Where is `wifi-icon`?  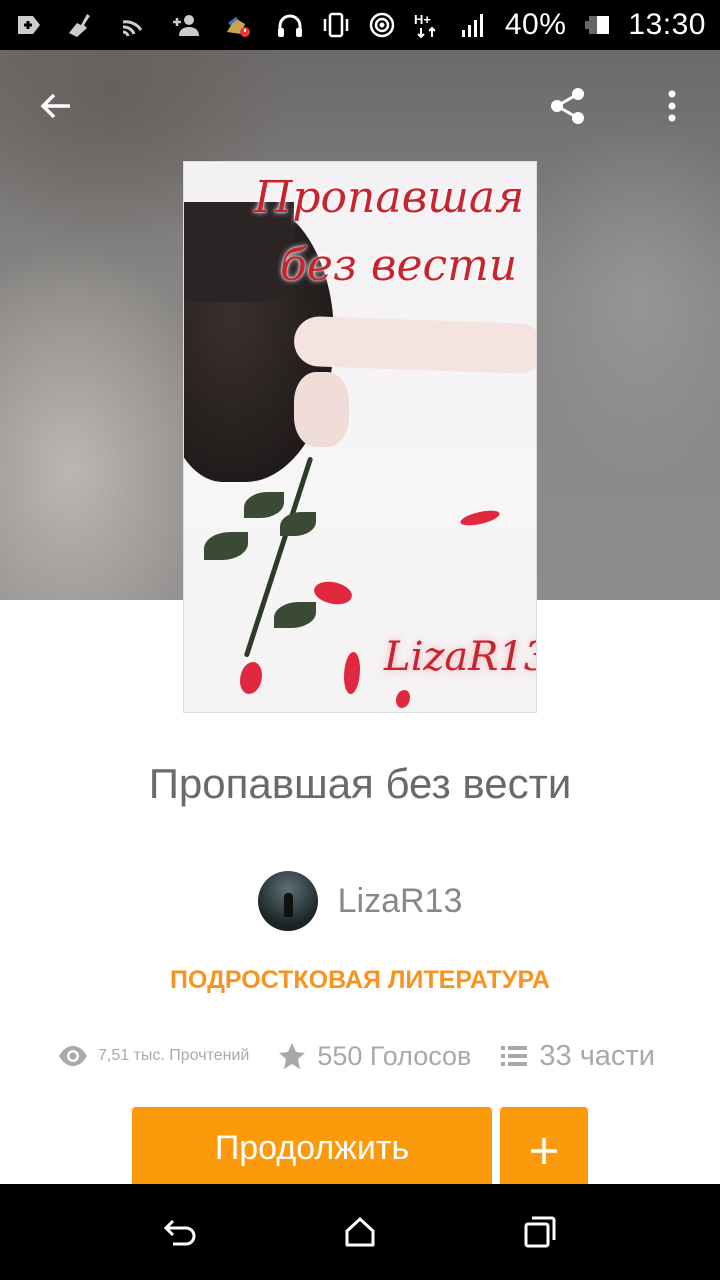 wifi-icon is located at coordinates (133, 25).